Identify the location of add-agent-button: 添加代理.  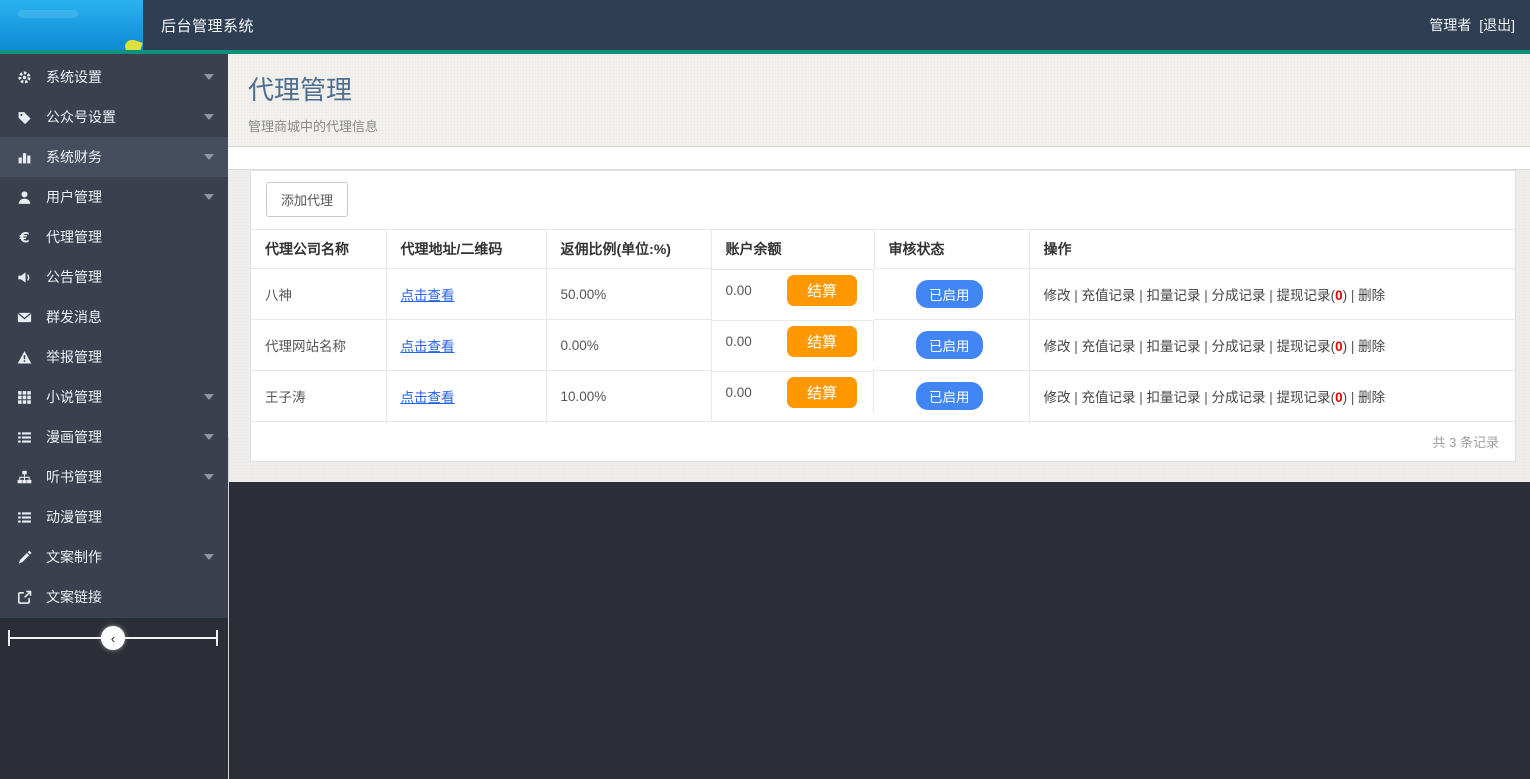
(307, 199).